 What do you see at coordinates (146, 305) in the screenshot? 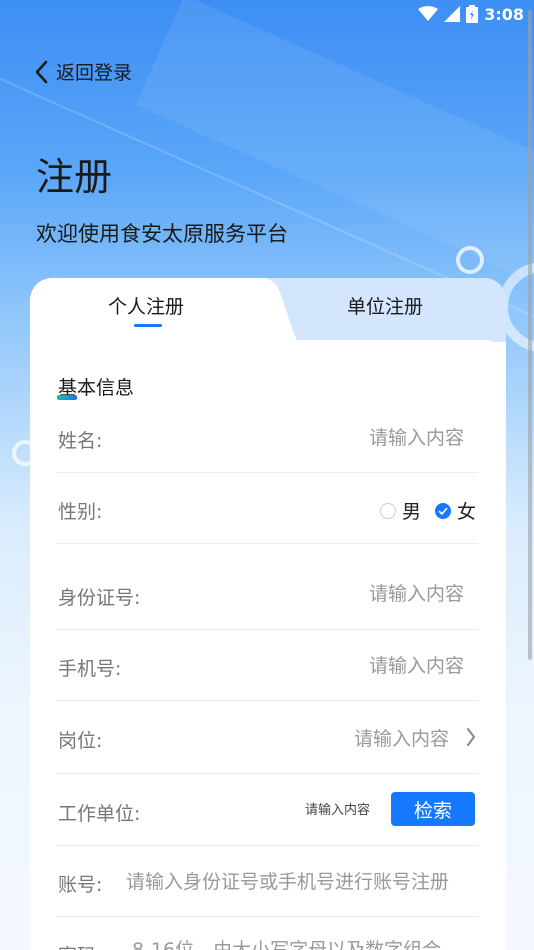
I see `tab-personal-registration: 个人注册` at bounding box center [146, 305].